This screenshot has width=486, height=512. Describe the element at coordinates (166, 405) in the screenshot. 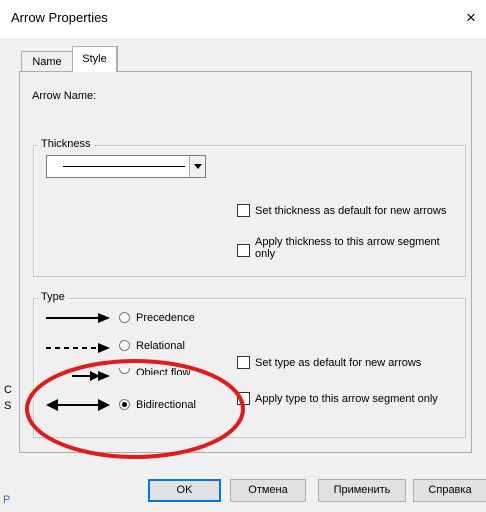

I see `bidirectional-label: Bidirectional` at that location.